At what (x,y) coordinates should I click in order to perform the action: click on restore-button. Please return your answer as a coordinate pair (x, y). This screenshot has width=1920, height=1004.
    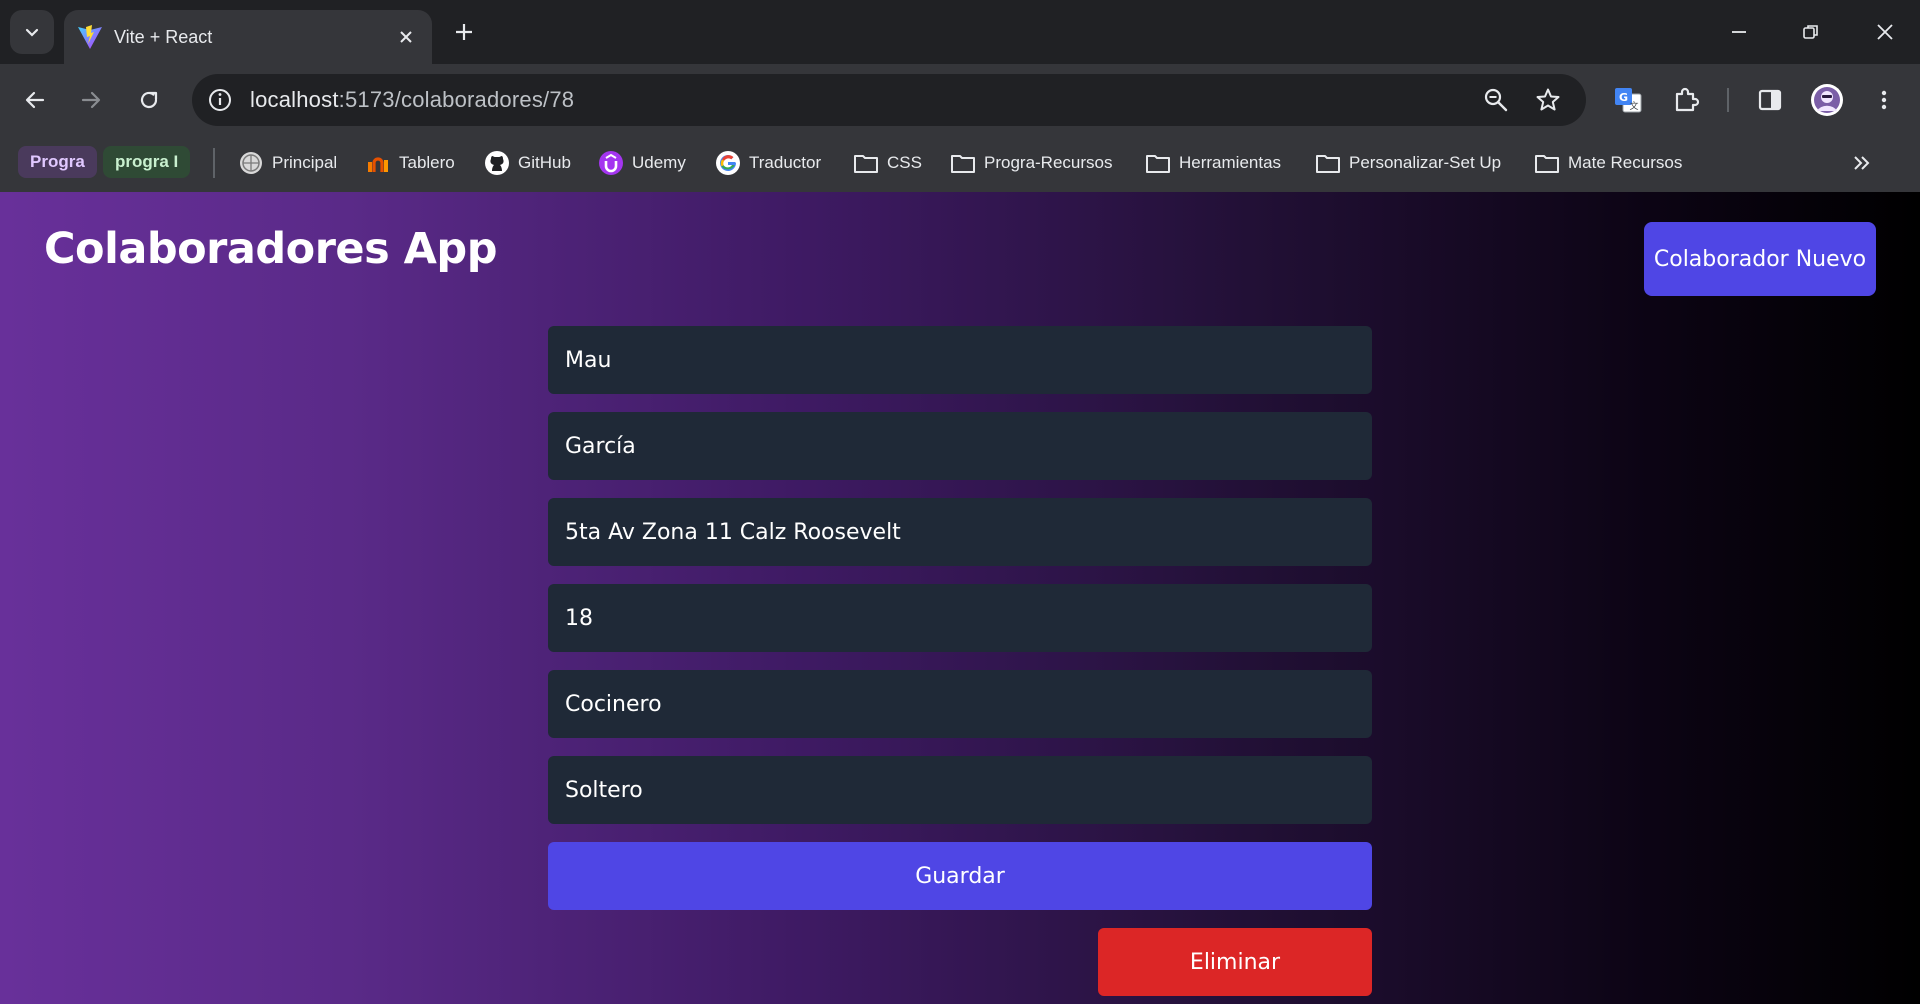
    Looking at the image, I should click on (1811, 32).